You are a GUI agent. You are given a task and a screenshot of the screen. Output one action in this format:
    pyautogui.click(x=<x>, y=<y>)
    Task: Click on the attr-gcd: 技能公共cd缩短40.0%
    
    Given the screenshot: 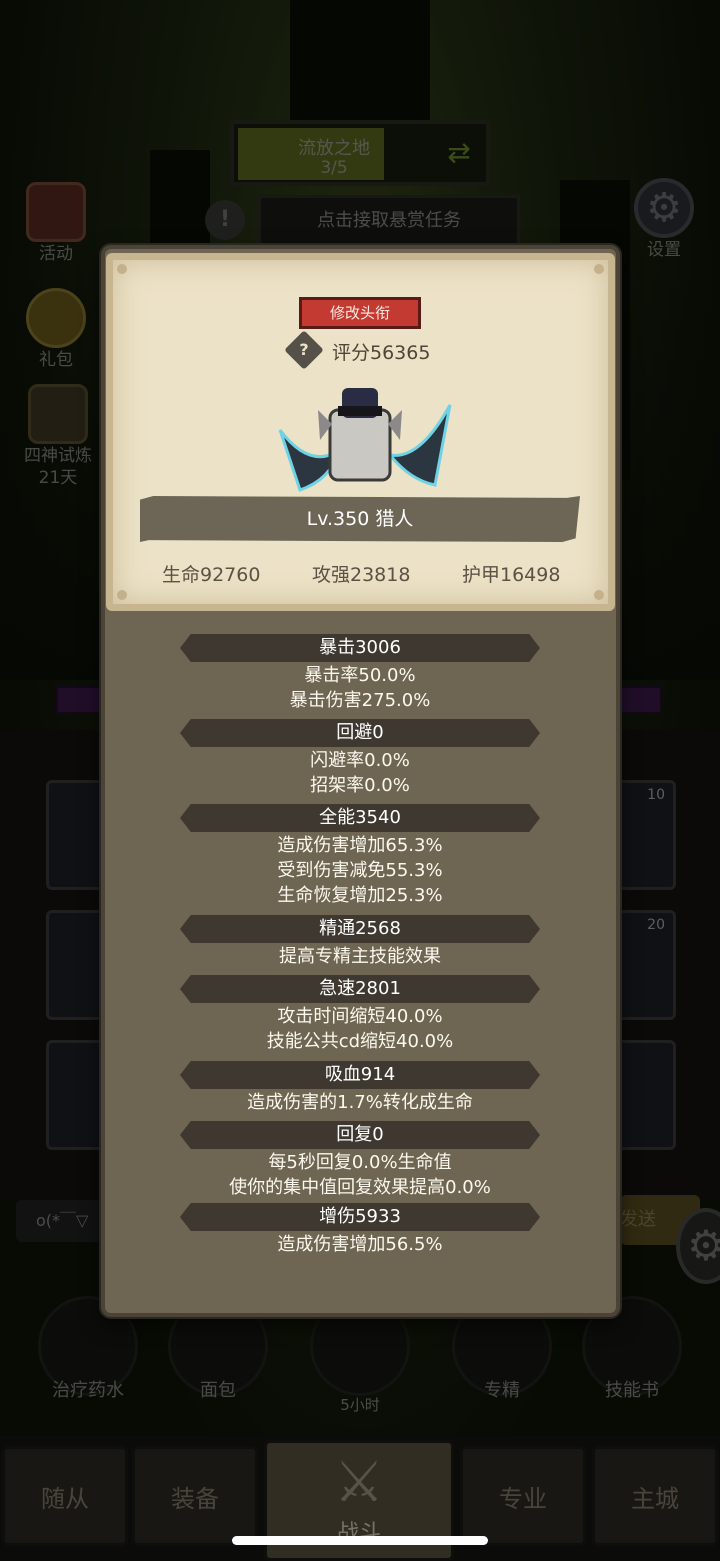 What is the action you would take?
    pyautogui.click(x=360, y=1041)
    